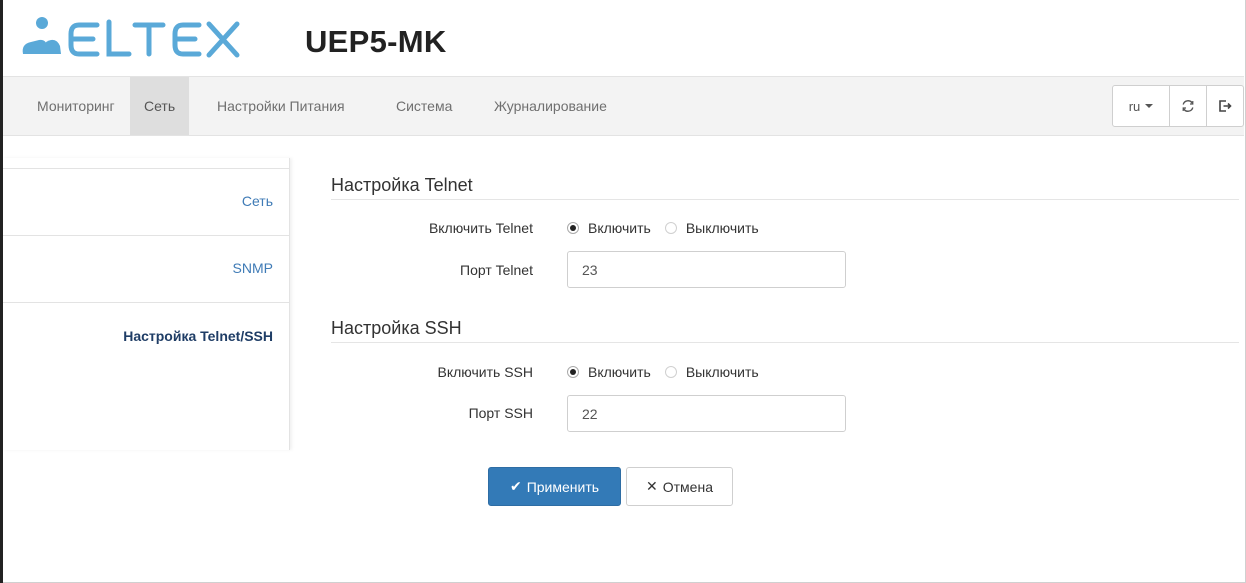  Describe the element at coordinates (252, 268) in the screenshot. I see `sidebar-item-label: SNMP` at that location.